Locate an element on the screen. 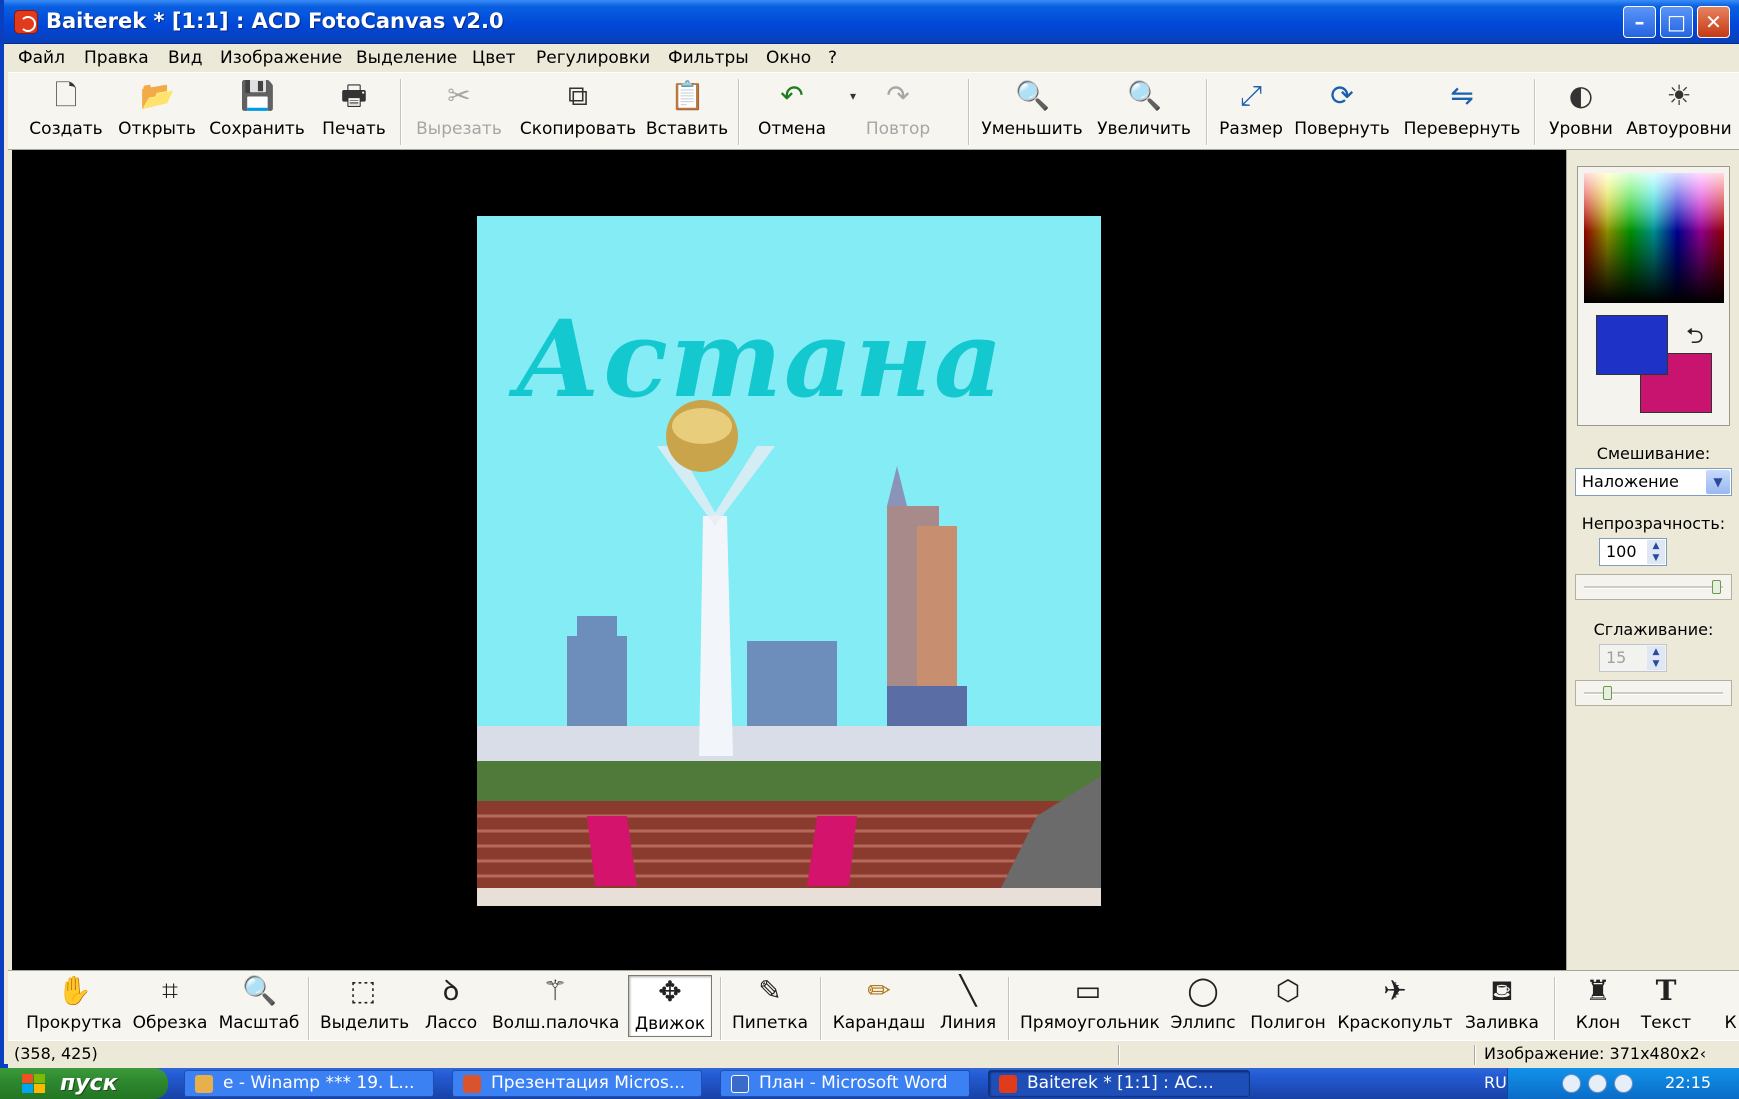 This screenshot has width=1739, height=1099. smoothing-slider-thumb is located at coordinates (1608, 693).